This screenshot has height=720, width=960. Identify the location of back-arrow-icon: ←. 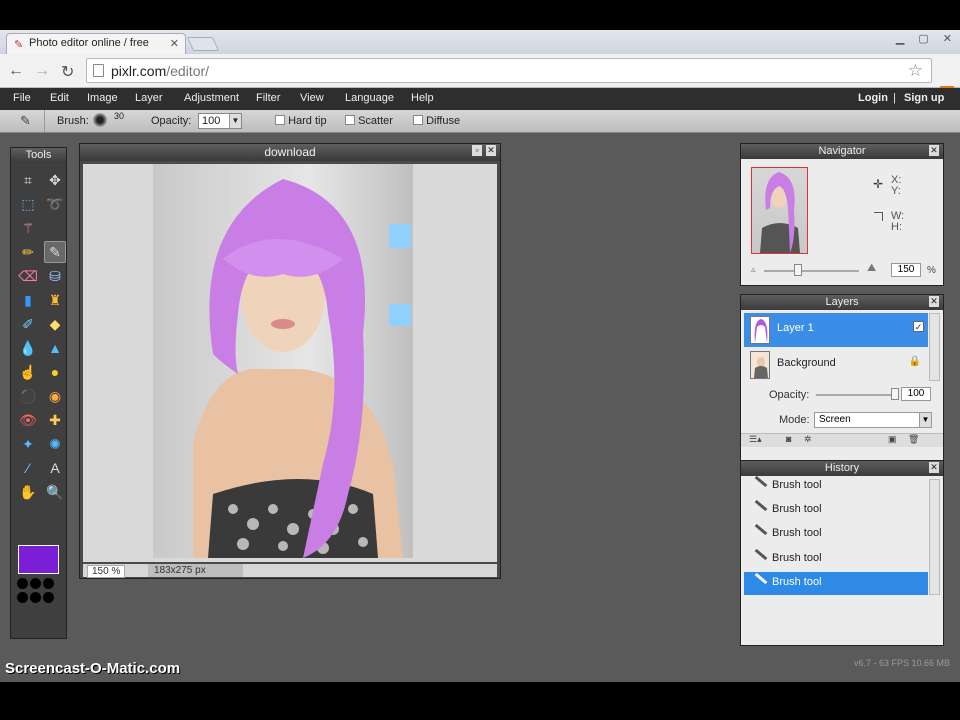
(16, 71).